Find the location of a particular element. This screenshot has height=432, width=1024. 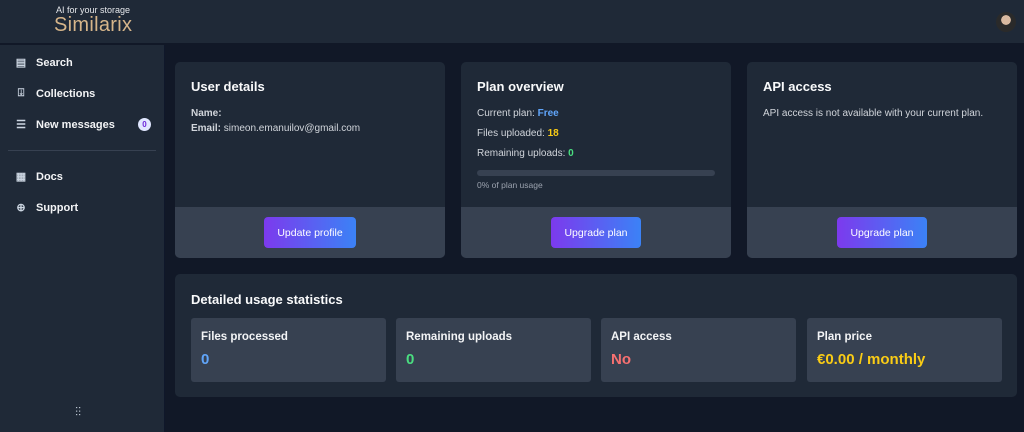

sidebar-item-label: Search is located at coordinates (54, 62).